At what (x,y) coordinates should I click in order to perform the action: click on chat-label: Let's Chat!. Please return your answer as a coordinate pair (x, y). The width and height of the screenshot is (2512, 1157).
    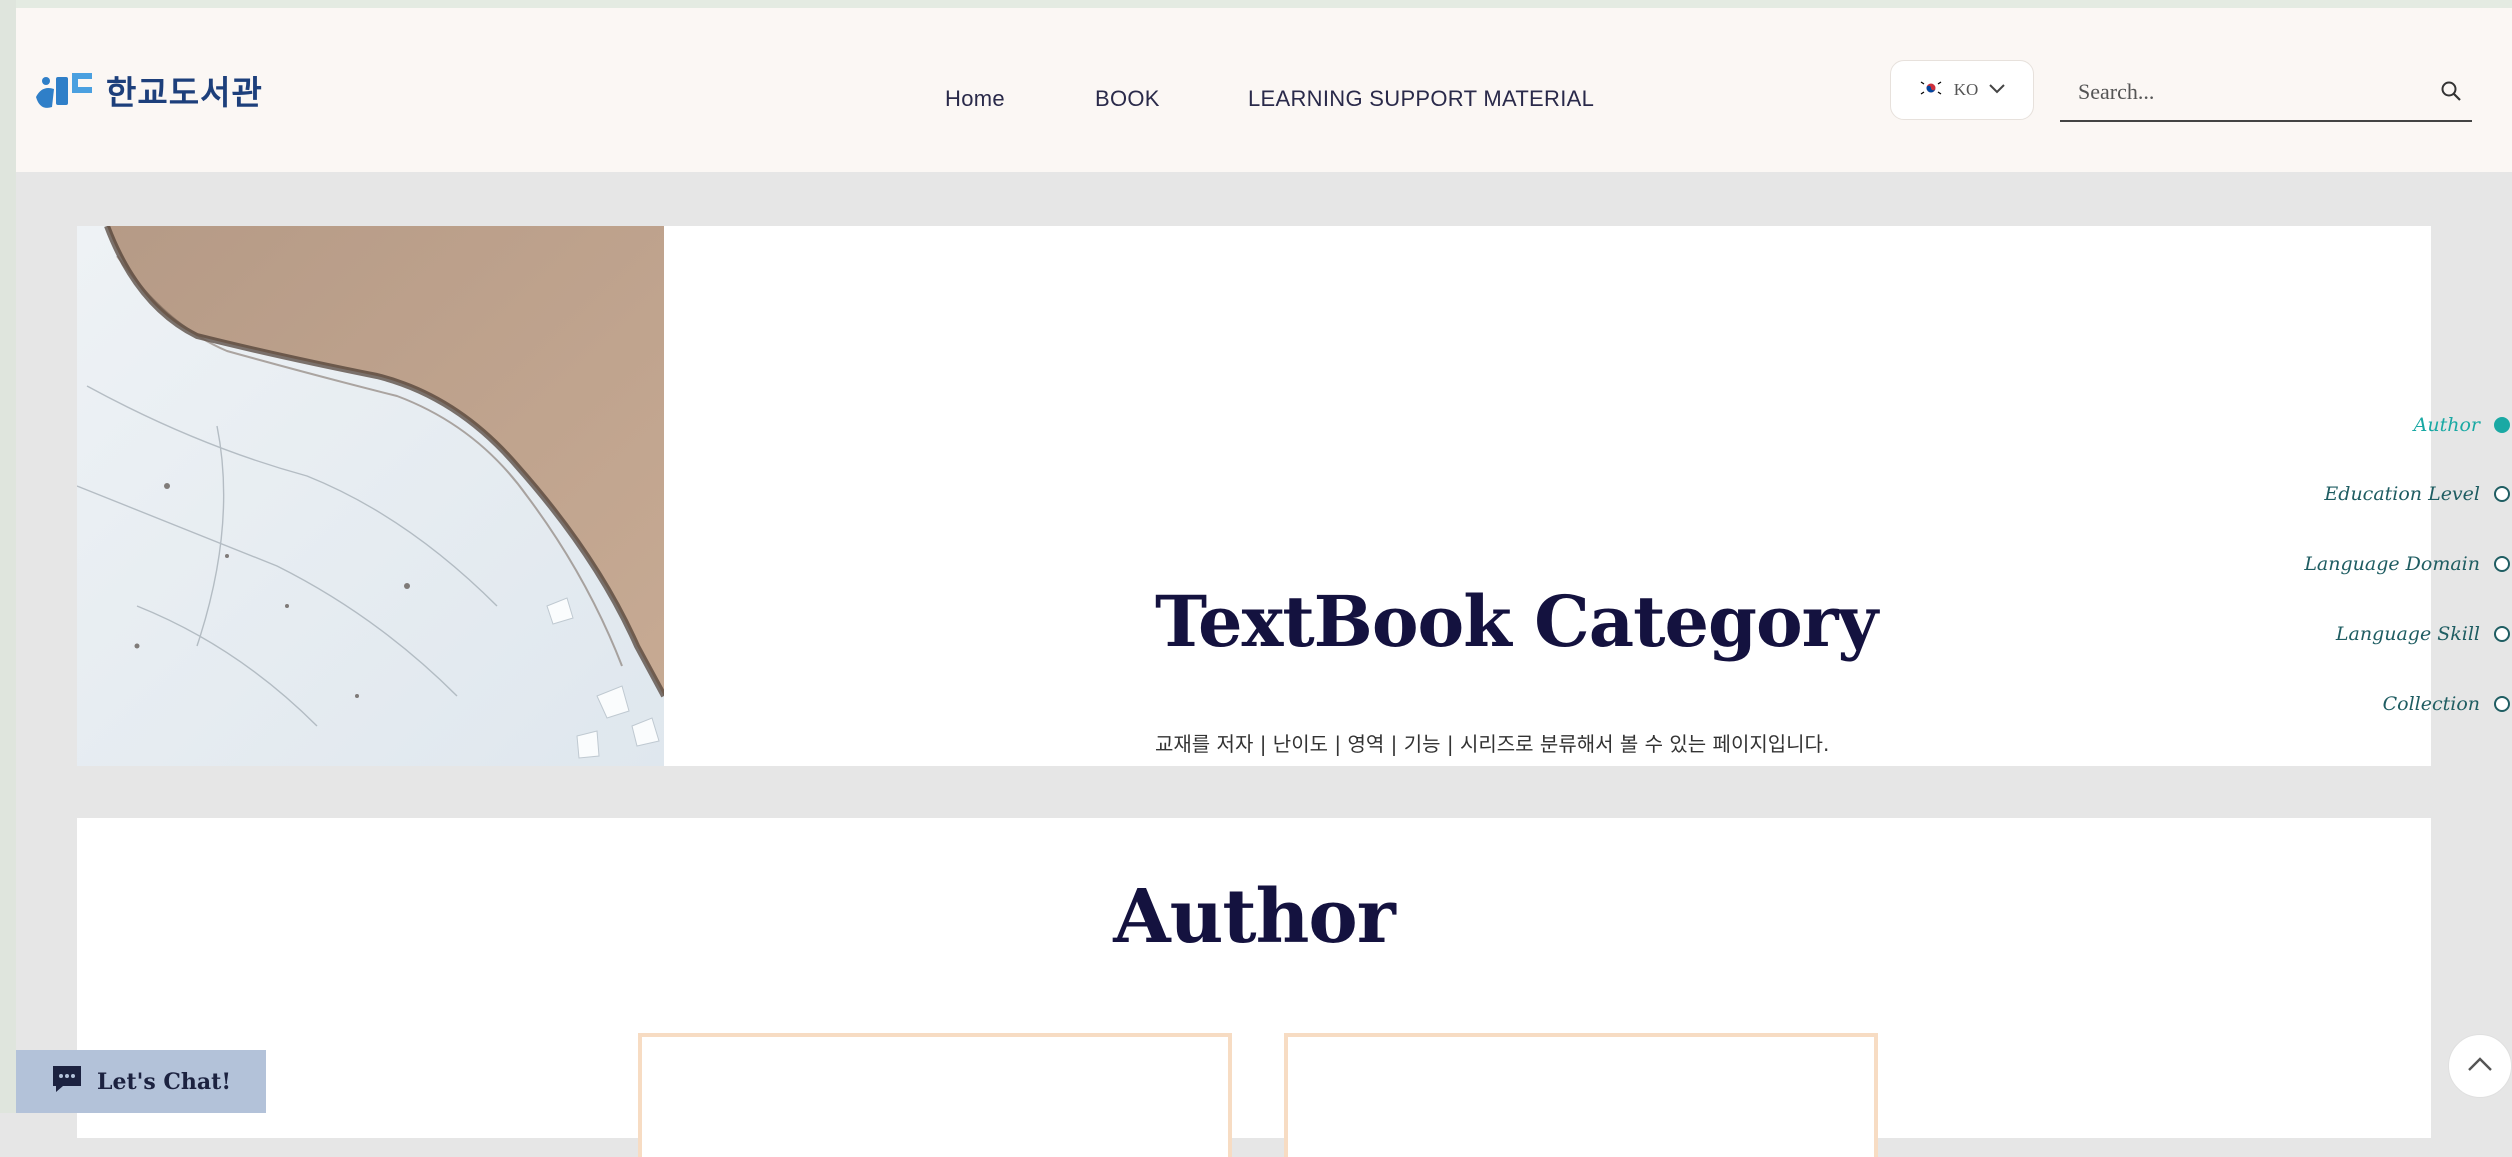
    Looking at the image, I should click on (164, 1081).